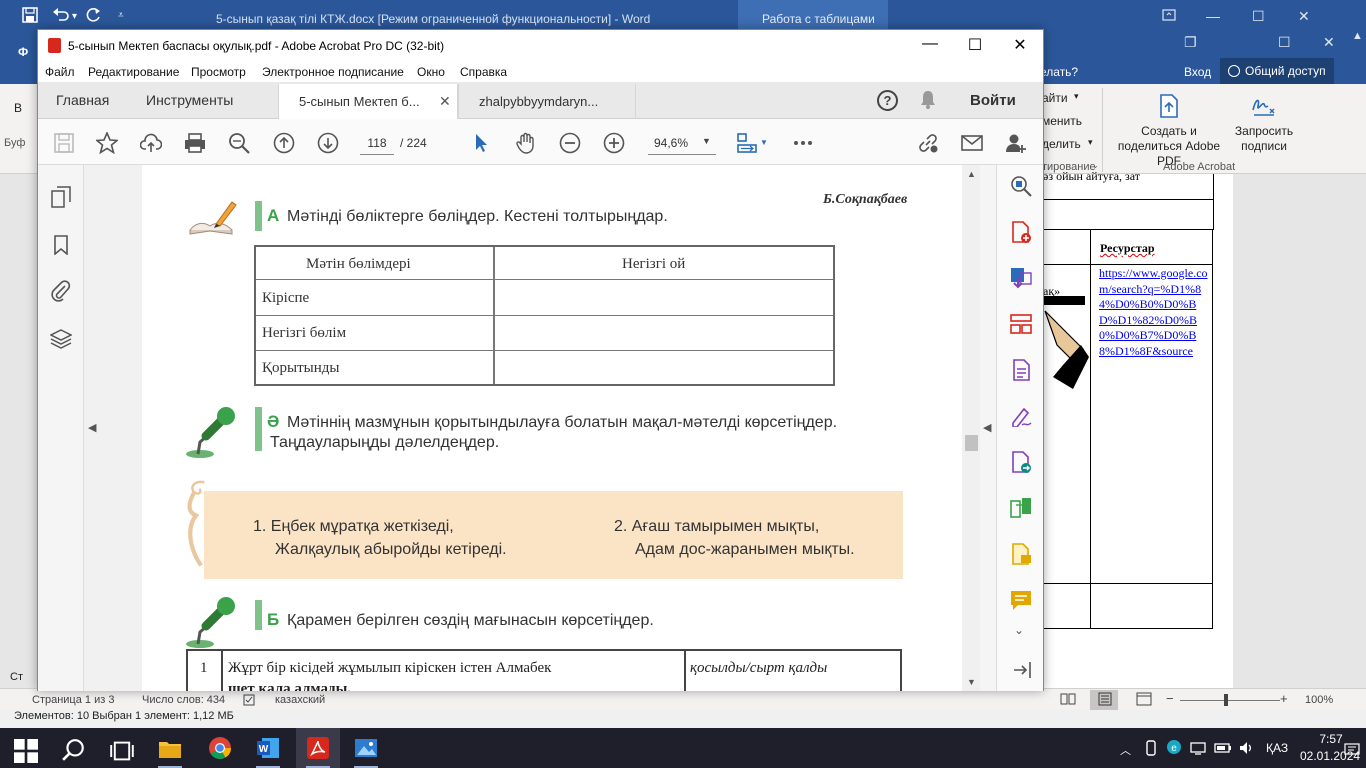 This screenshot has width=1366, height=768. I want to click on page-down-icon, so click(328, 143).